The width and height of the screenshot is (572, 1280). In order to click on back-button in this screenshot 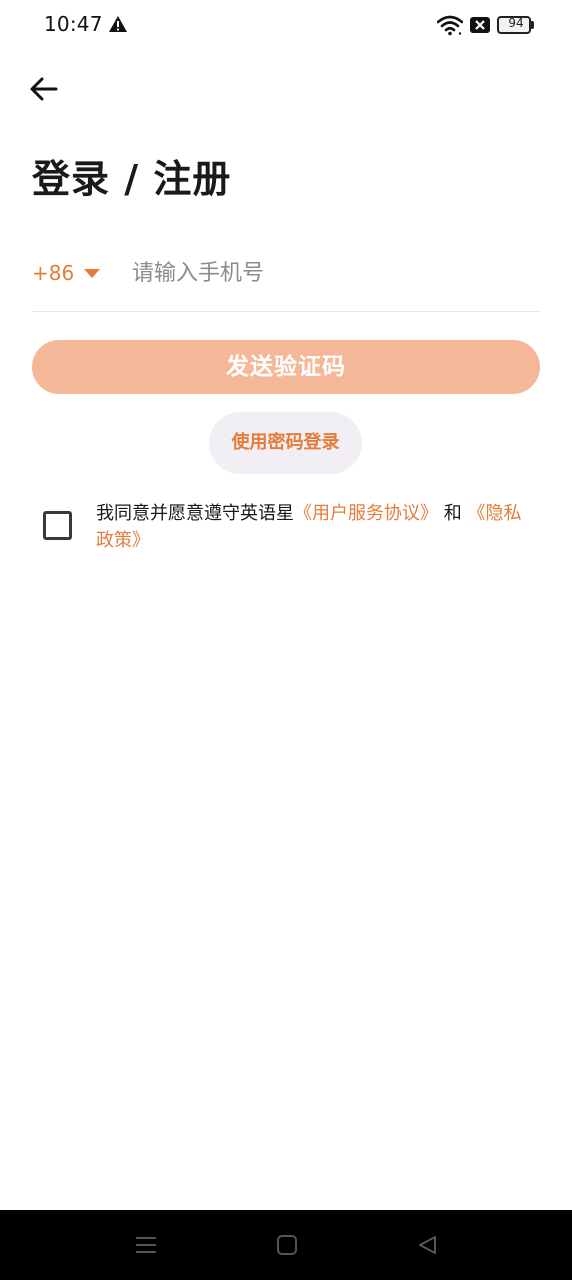, I will do `click(44, 90)`.